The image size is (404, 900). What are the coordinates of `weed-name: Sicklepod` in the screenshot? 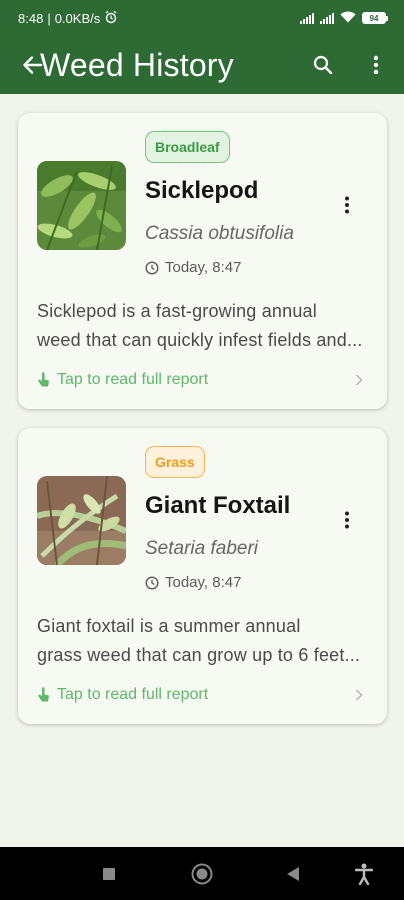 It's located at (202, 190).